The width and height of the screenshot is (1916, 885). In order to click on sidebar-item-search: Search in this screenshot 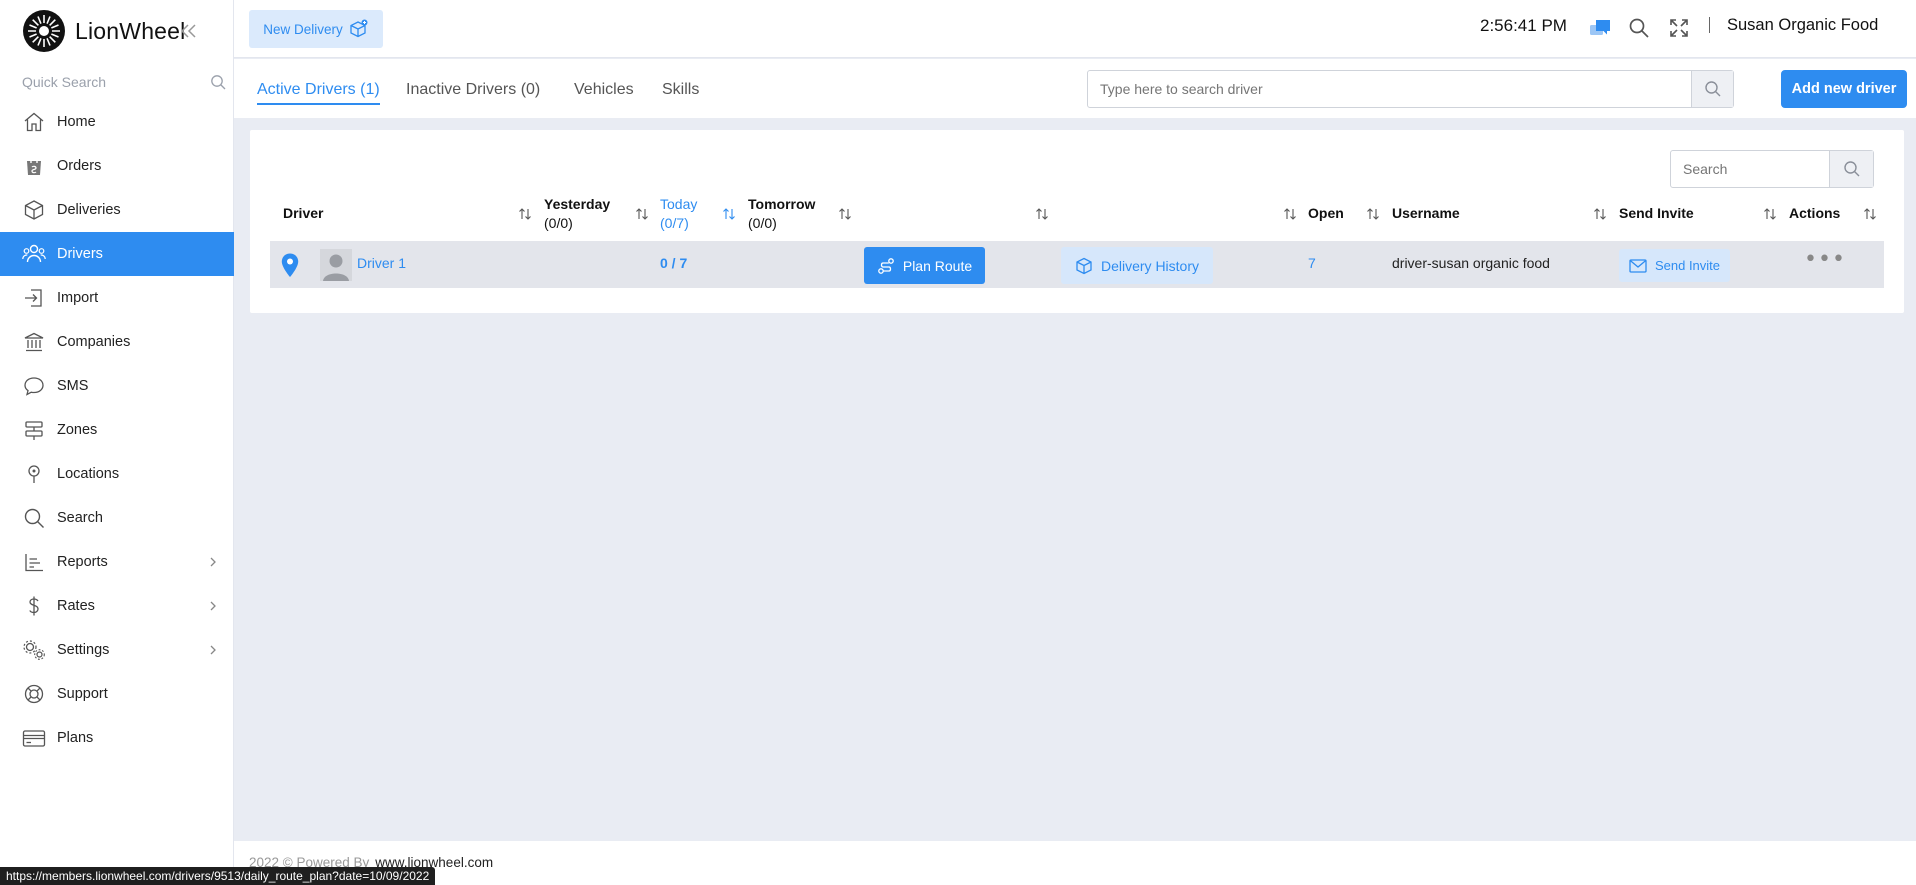, I will do `click(117, 518)`.